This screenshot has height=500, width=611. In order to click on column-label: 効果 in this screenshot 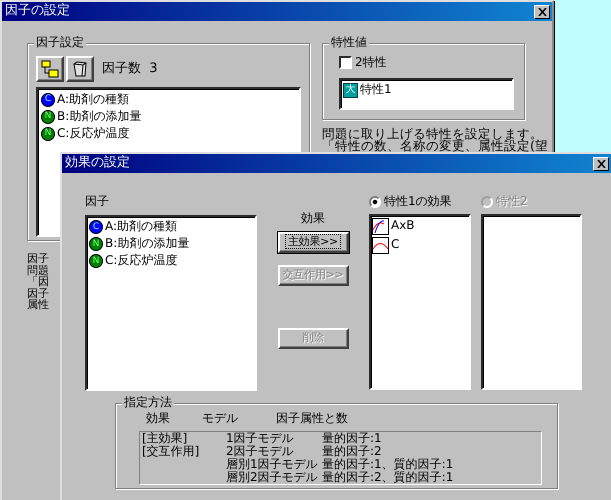, I will do `click(313, 219)`.